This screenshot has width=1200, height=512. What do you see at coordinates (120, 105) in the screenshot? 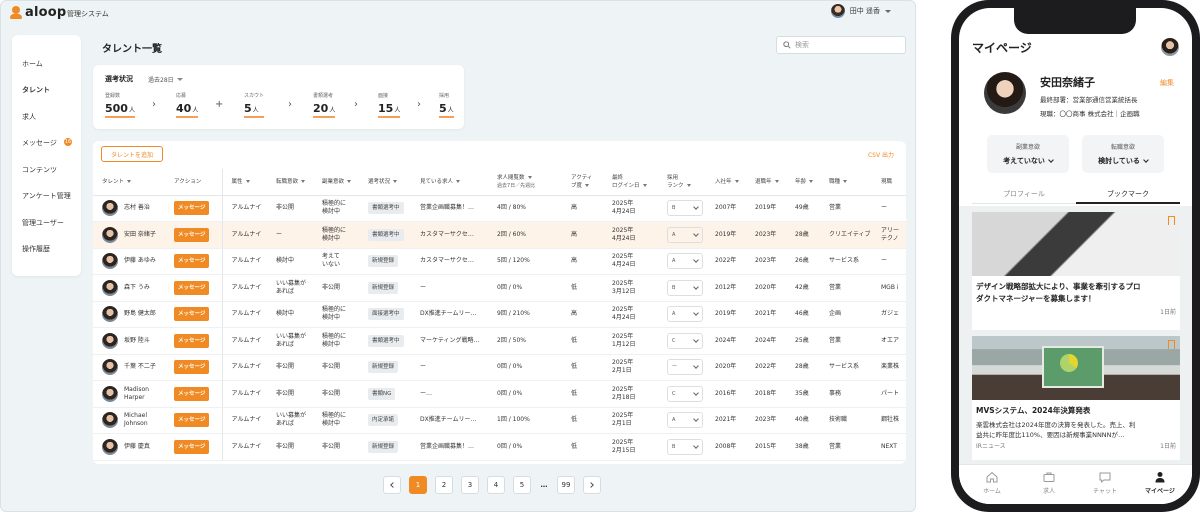
I see `stat-registered: 登録数 500人` at bounding box center [120, 105].